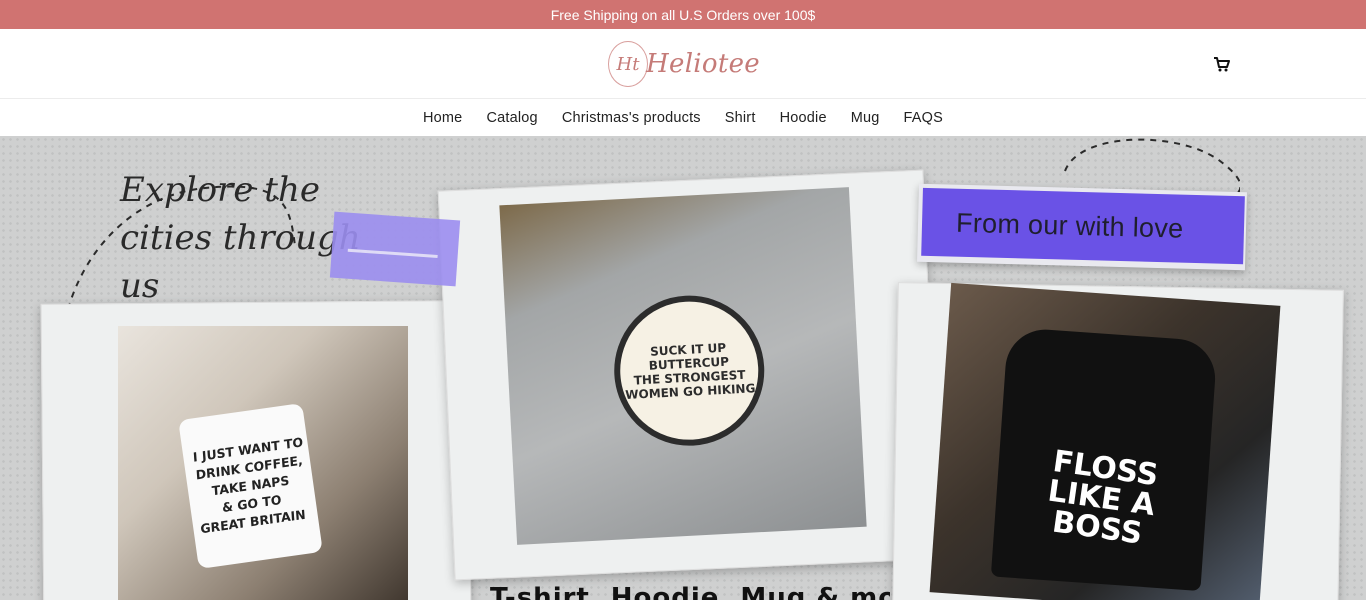  I want to click on logo: Ht Heliotee, so click(684, 64).